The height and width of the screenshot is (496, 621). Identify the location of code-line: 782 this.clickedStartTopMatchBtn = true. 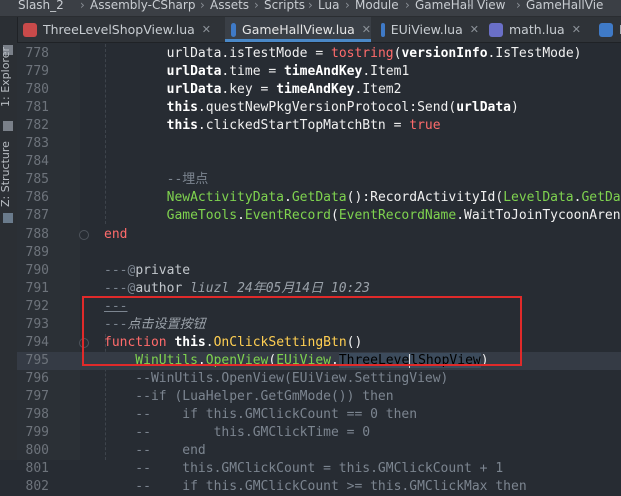
(319, 126).